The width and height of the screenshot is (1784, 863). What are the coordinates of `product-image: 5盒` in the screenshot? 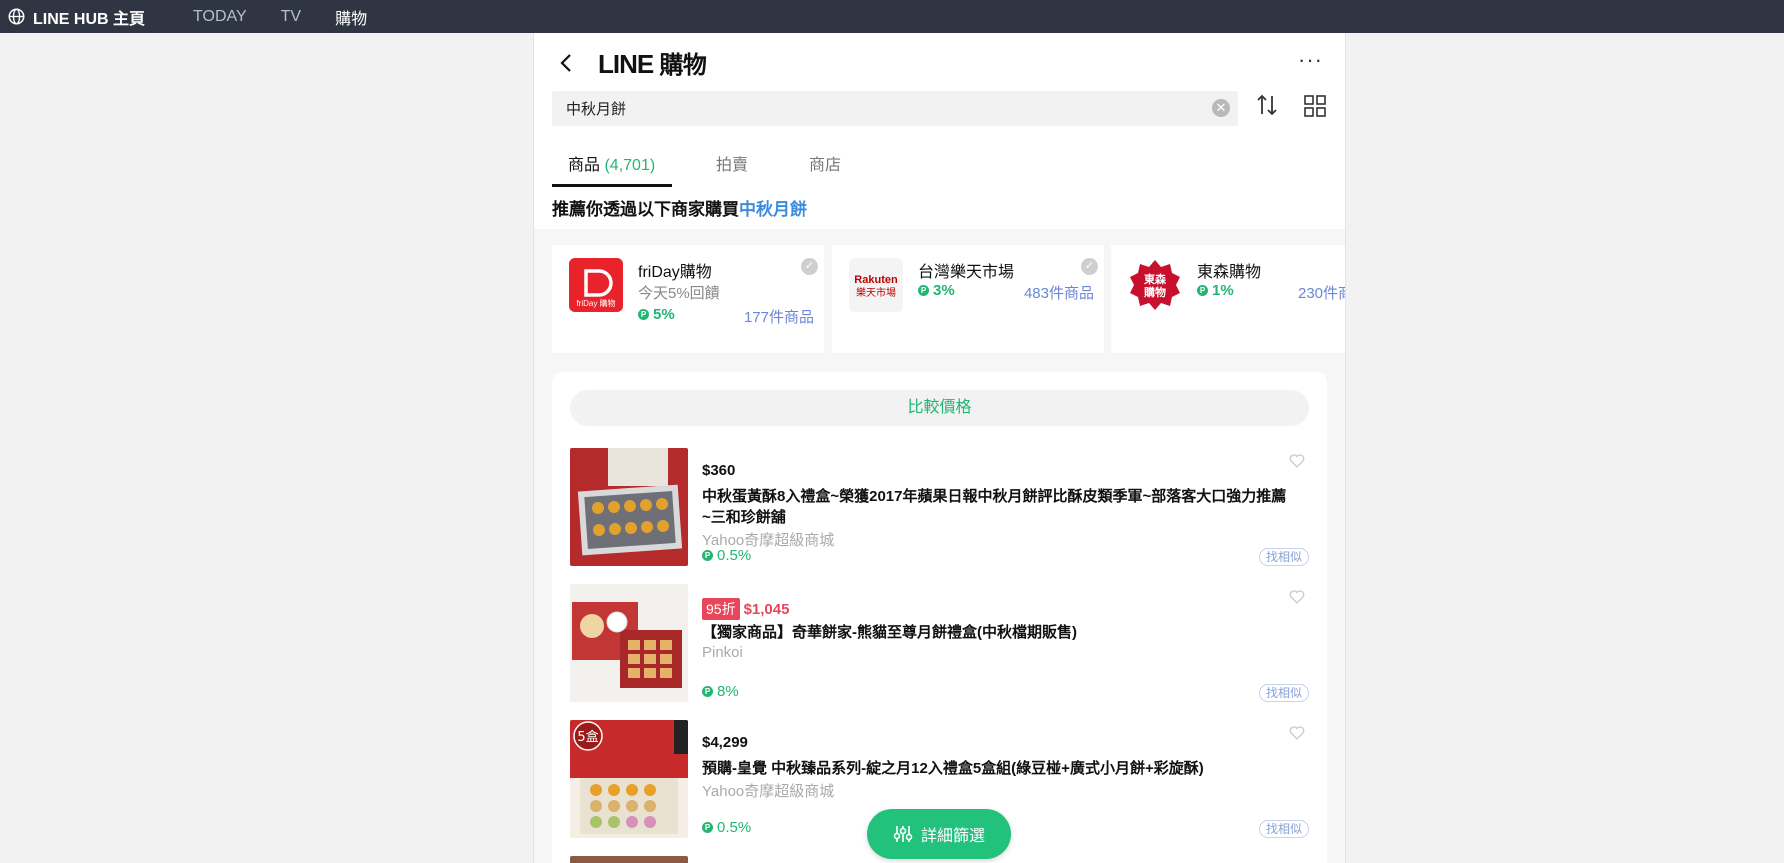 It's located at (629, 779).